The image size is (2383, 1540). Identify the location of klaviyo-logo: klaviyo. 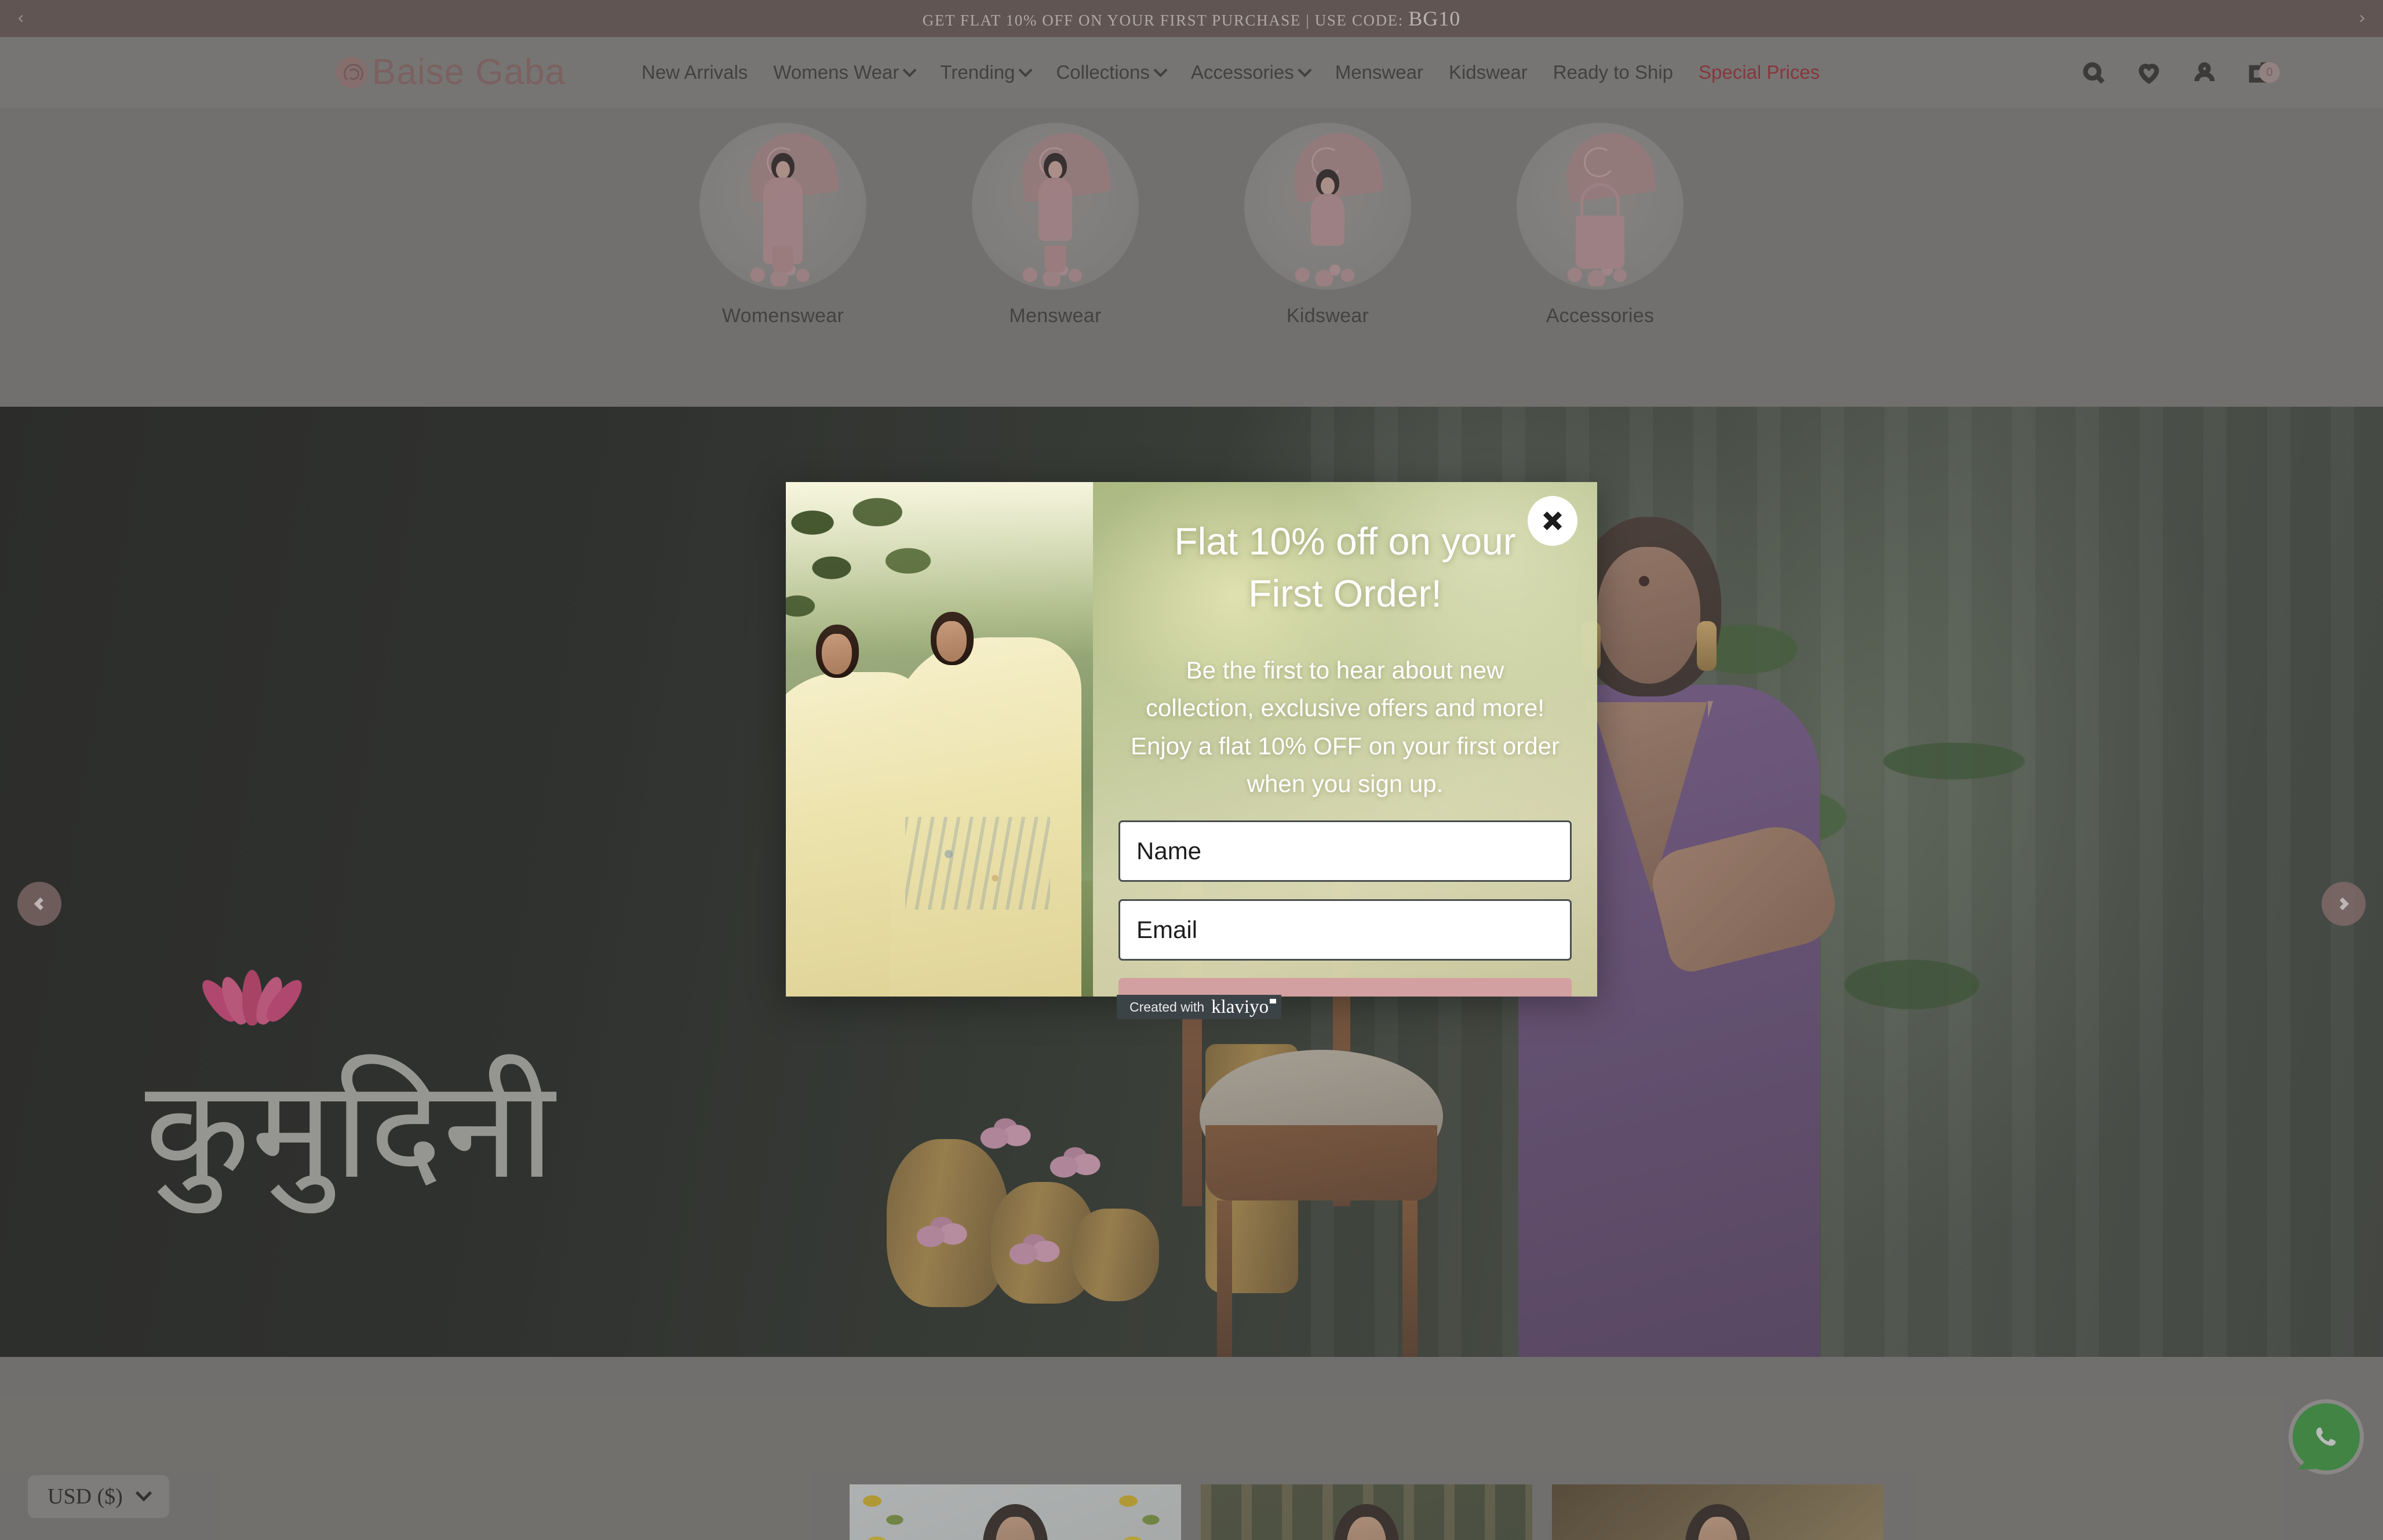
(1244, 1006).